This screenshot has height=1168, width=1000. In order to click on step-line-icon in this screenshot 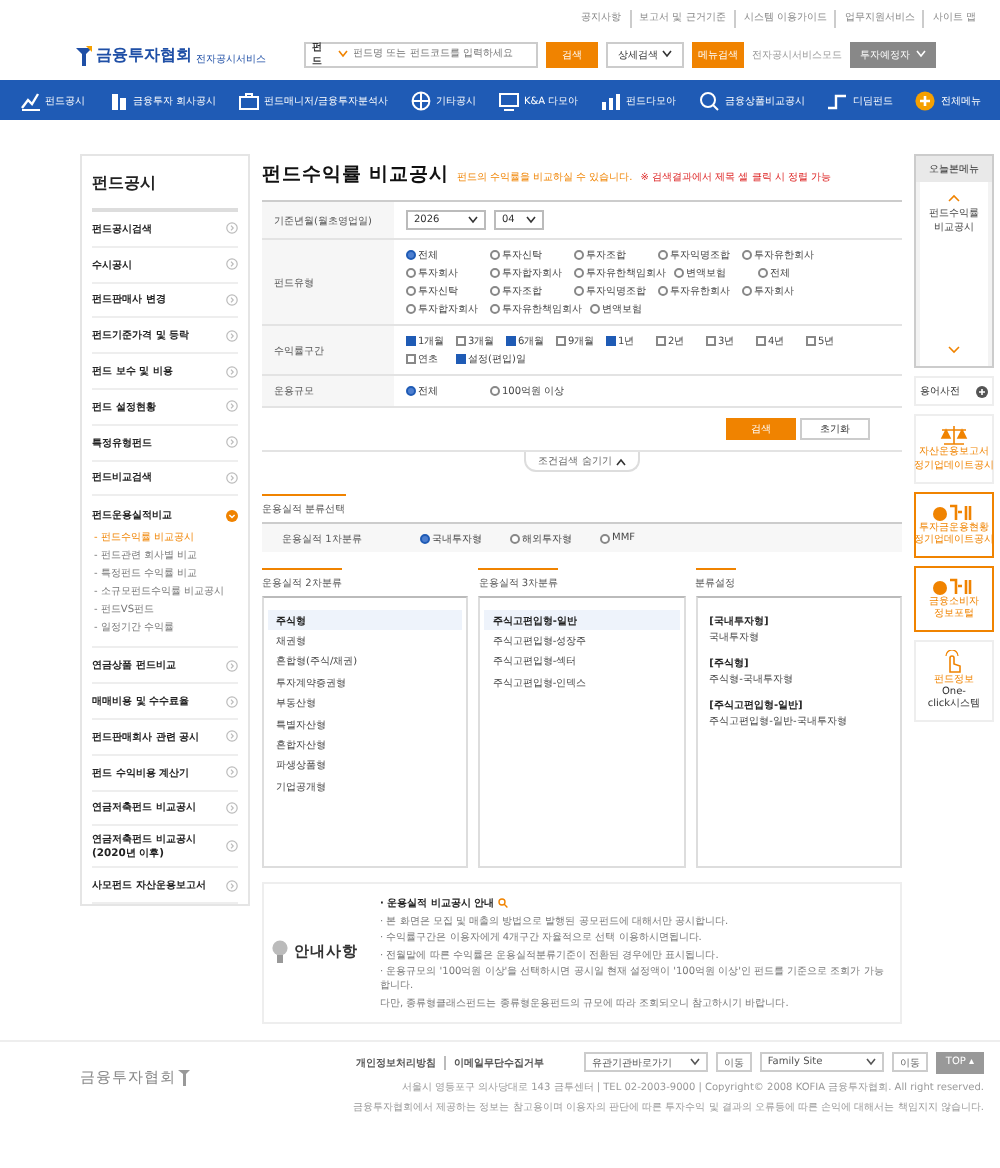, I will do `click(837, 100)`.